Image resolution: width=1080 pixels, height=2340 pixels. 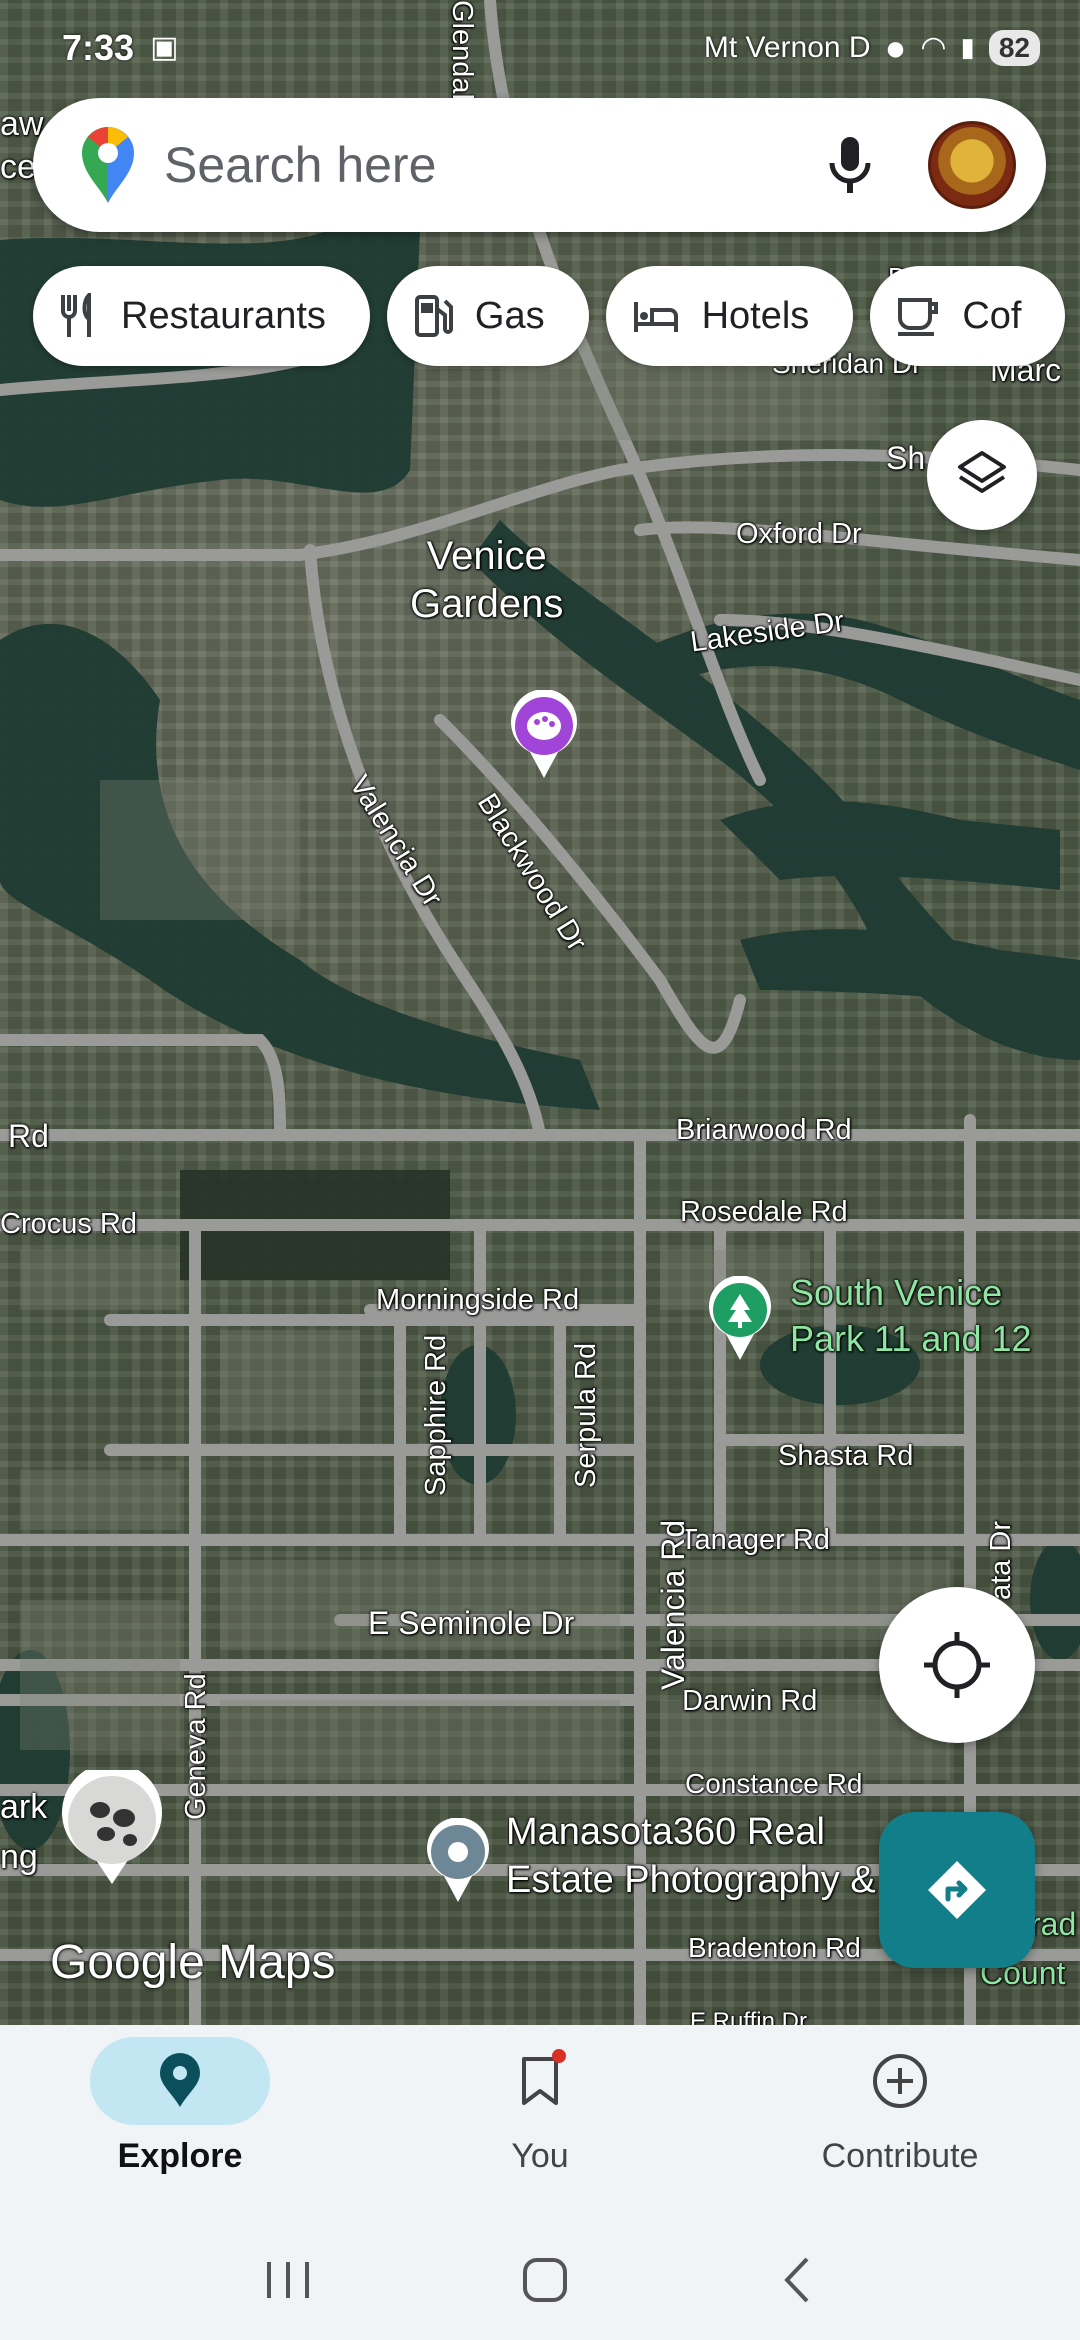 What do you see at coordinates (193, 1962) in the screenshot?
I see `google-maps-logo: Google Maps` at bounding box center [193, 1962].